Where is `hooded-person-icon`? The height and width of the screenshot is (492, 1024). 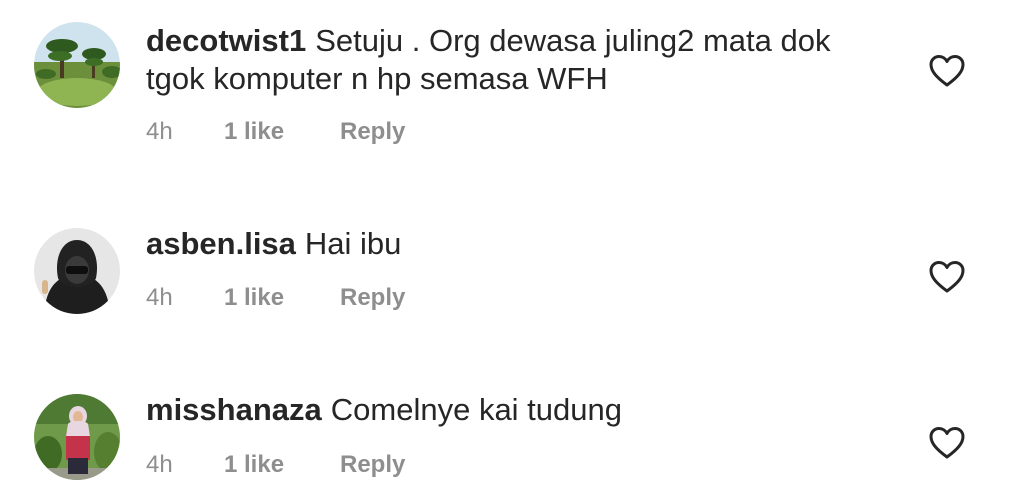
hooded-person-icon is located at coordinates (77, 271).